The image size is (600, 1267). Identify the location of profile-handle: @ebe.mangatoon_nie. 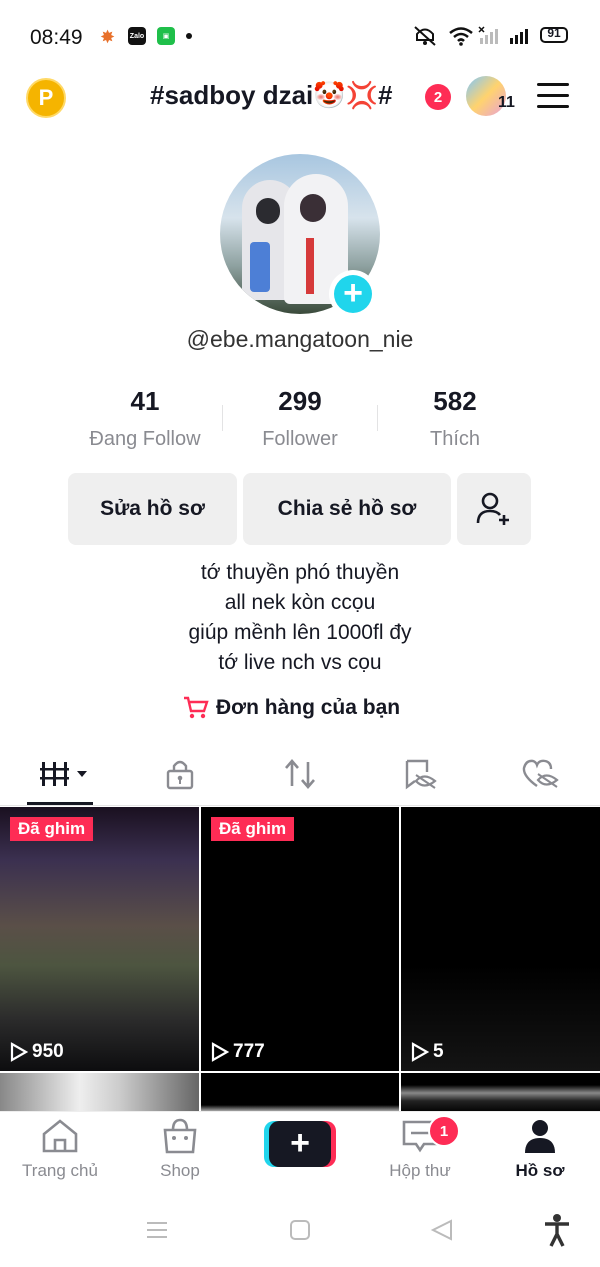
(300, 339).